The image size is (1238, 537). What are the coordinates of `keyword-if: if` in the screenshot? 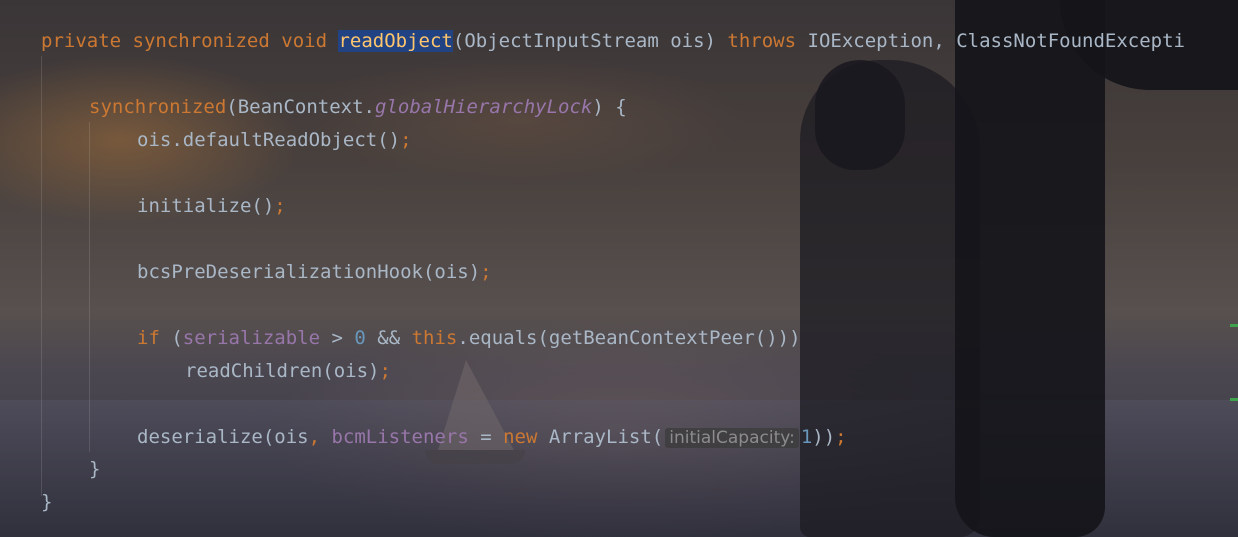 It's located at (148, 338).